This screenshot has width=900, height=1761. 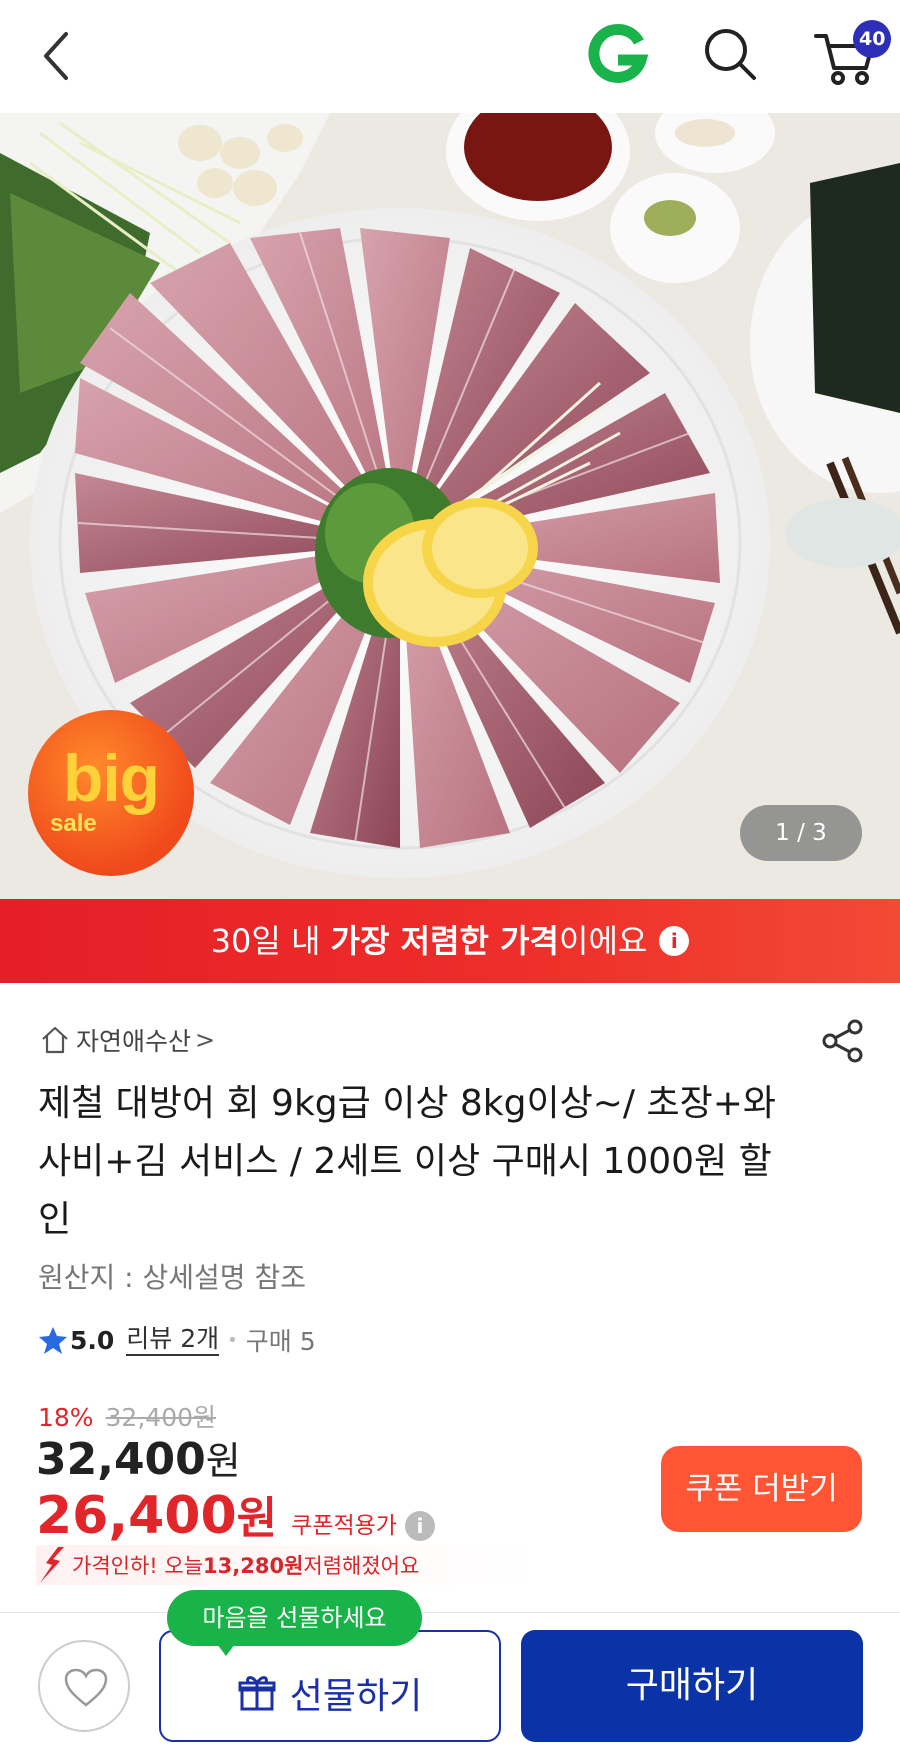 I want to click on rating-row: 5.0 리뷰 2개 • 구매 5, so click(x=177, y=1340).